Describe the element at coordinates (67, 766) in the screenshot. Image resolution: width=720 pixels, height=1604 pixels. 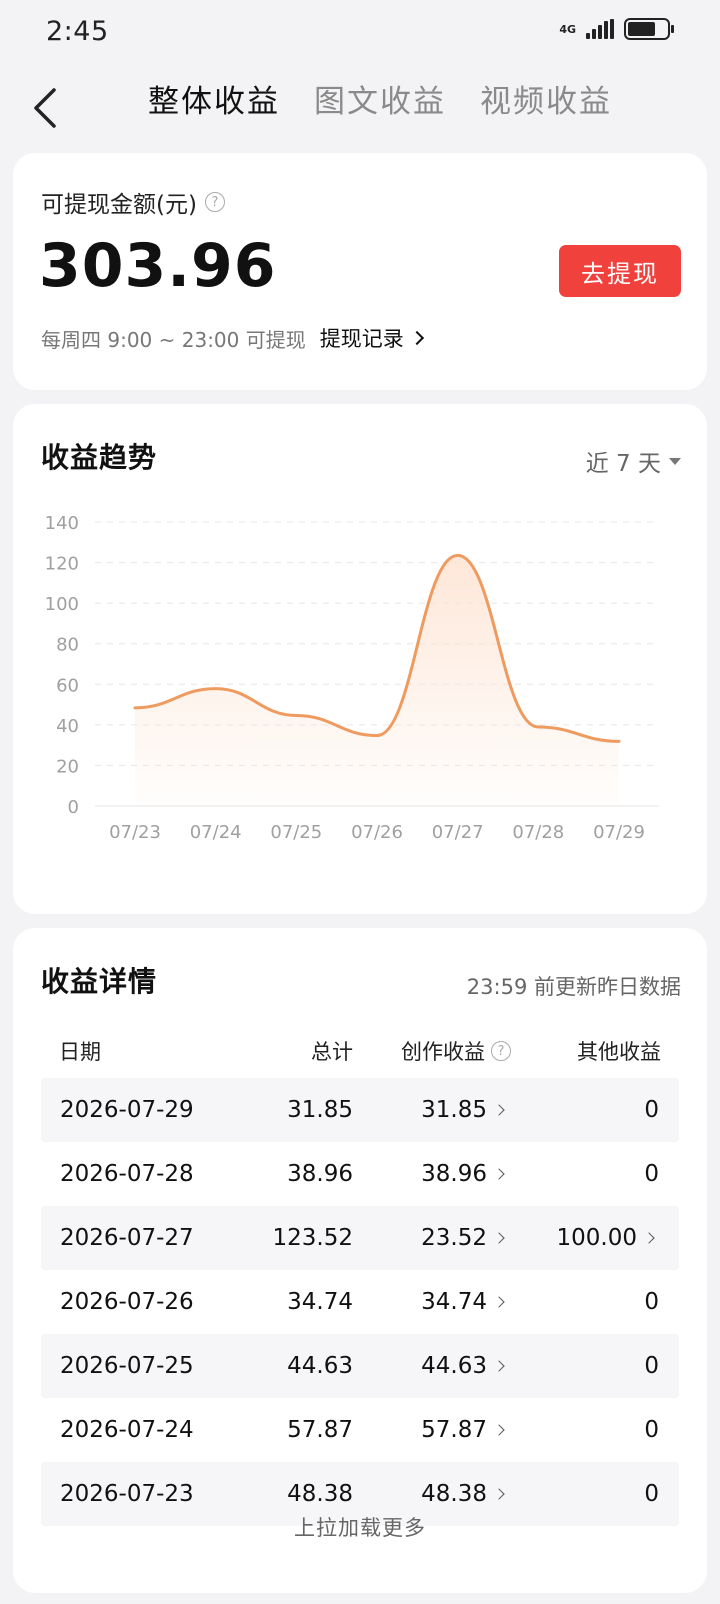
I see `y-tick-label: 20` at that location.